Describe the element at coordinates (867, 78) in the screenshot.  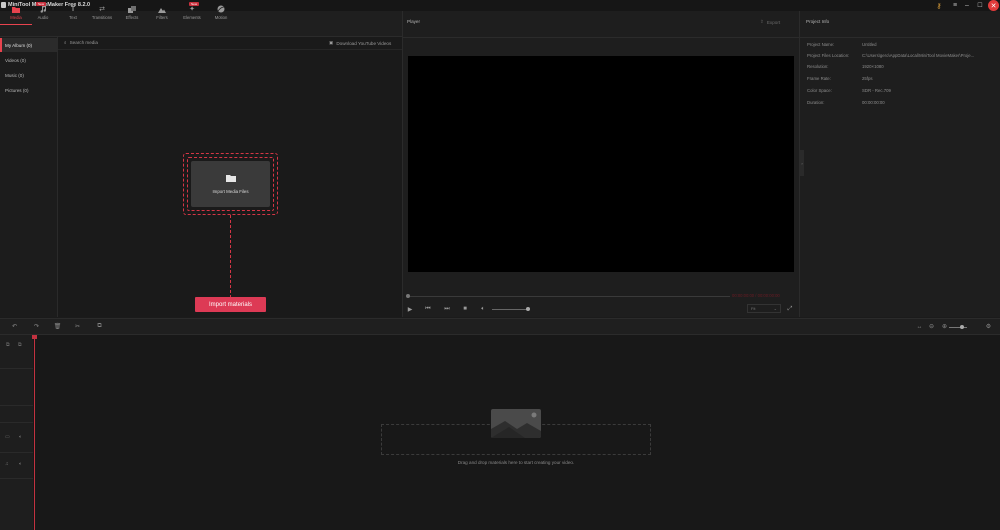
I see `info-value: 25fps` at that location.